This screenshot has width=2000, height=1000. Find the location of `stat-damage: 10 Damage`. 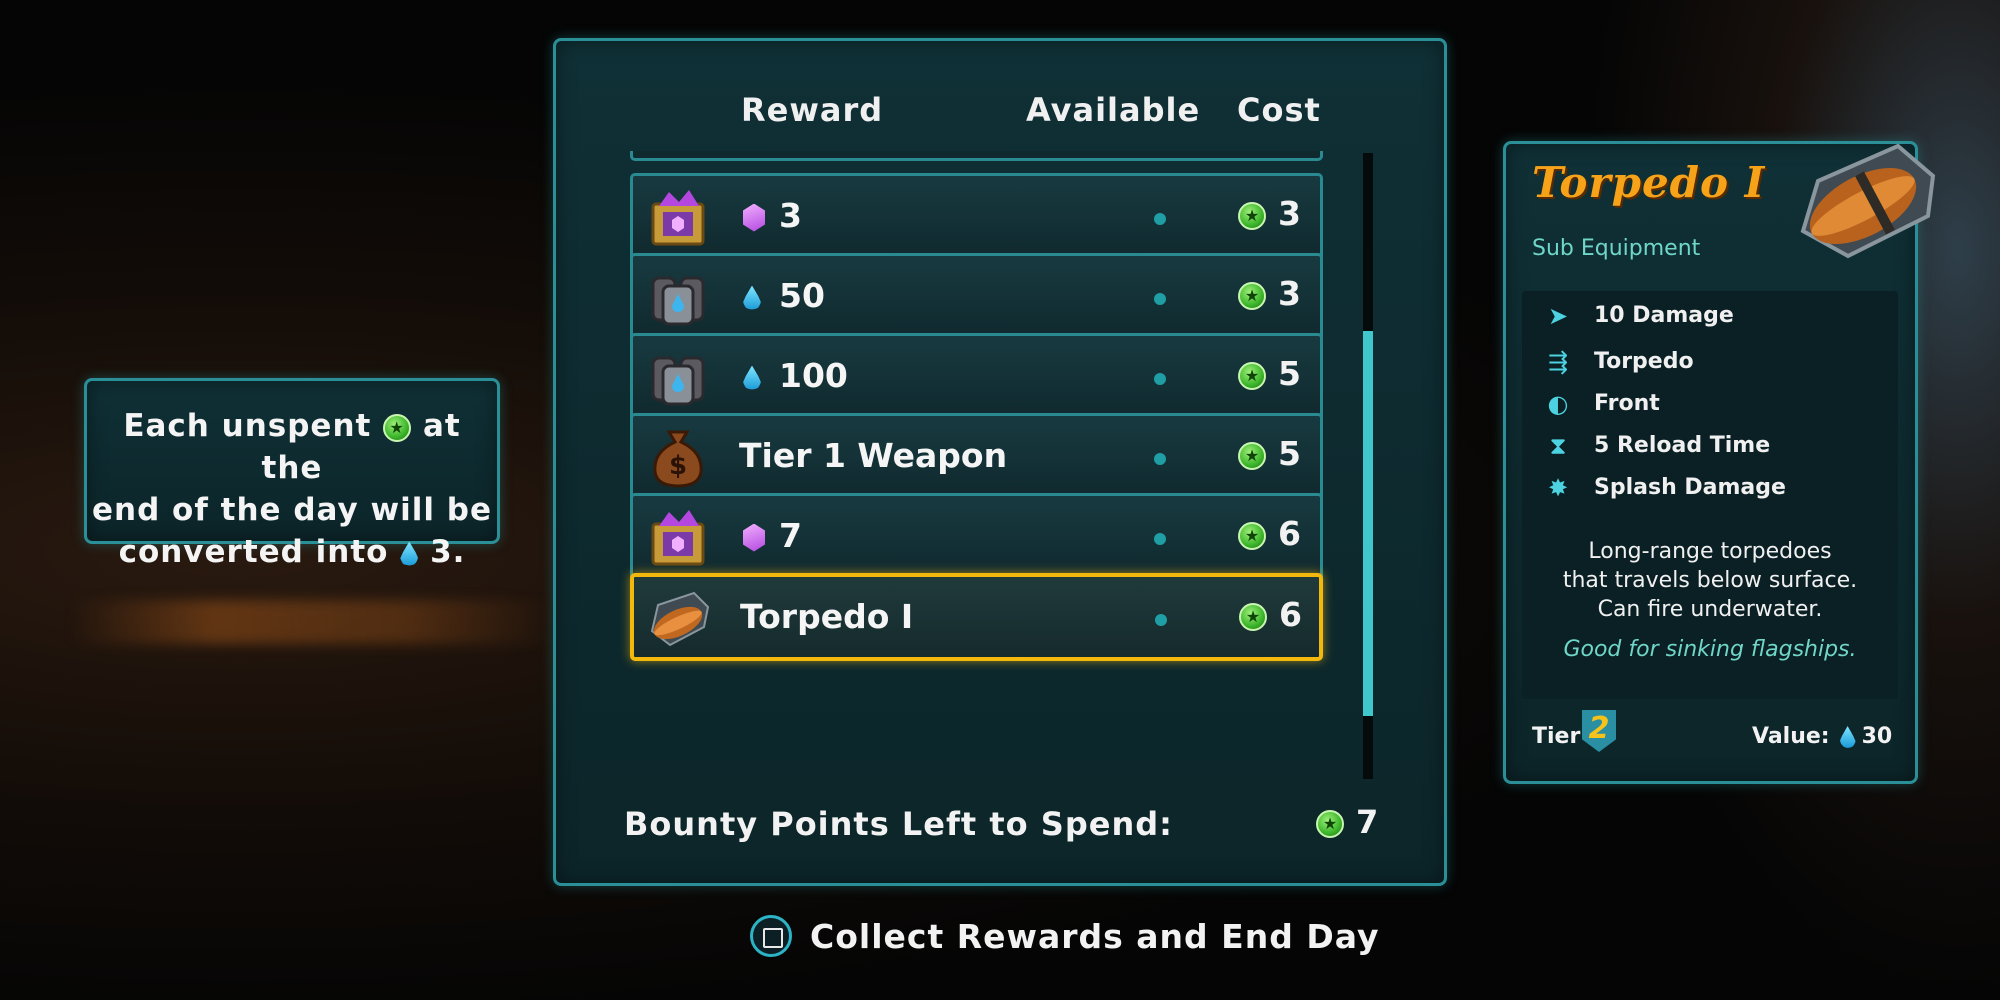

stat-damage: 10 Damage is located at coordinates (1664, 315).